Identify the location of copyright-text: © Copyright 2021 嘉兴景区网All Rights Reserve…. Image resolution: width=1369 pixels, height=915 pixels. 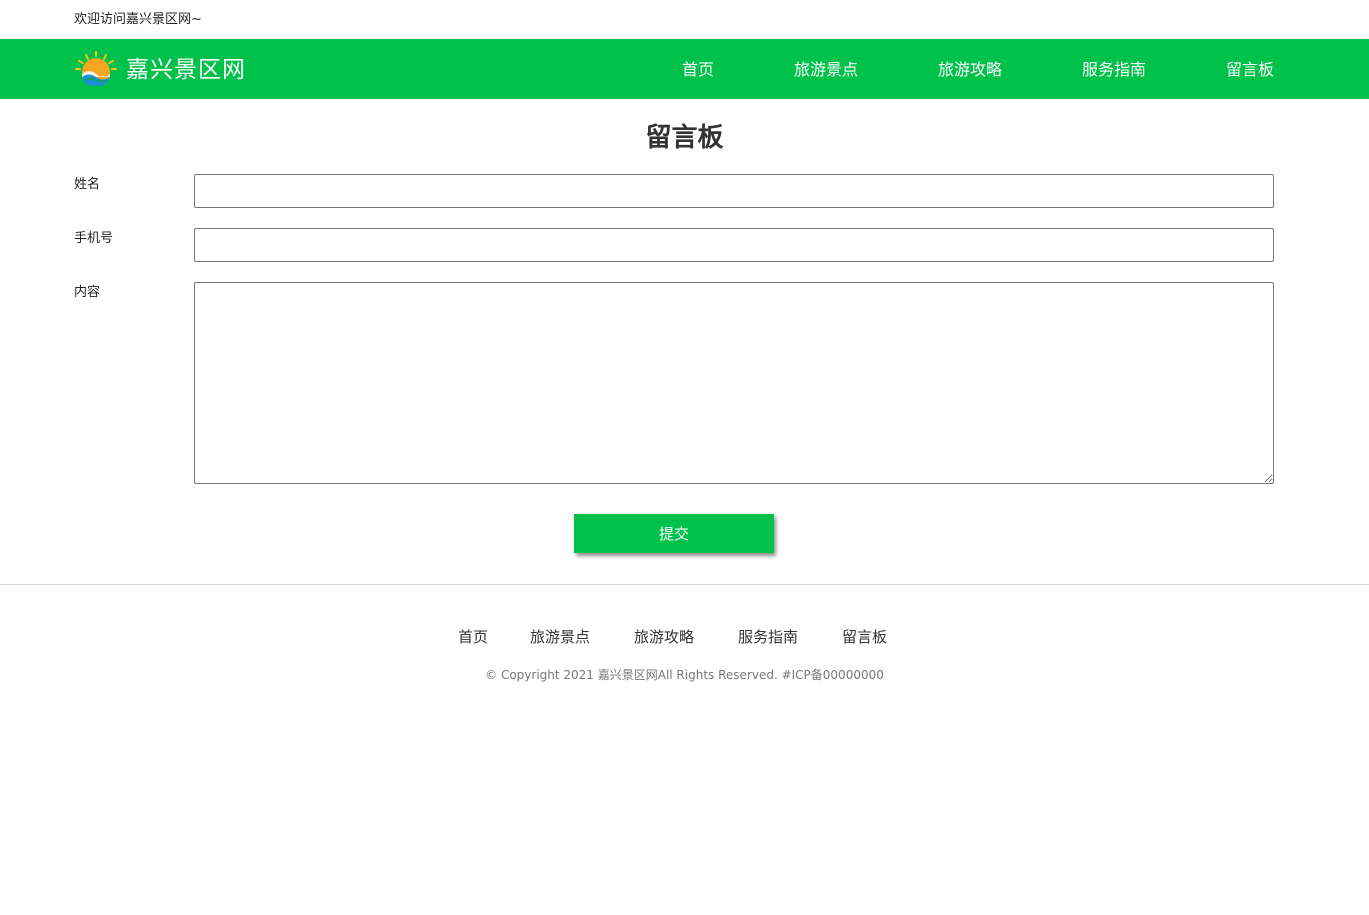
(684, 675).